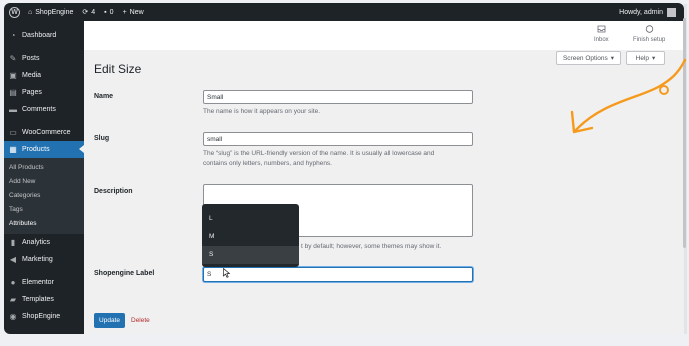 This screenshot has width=689, height=346. Describe the element at coordinates (113, 191) in the screenshot. I see `description-label: Description` at that location.